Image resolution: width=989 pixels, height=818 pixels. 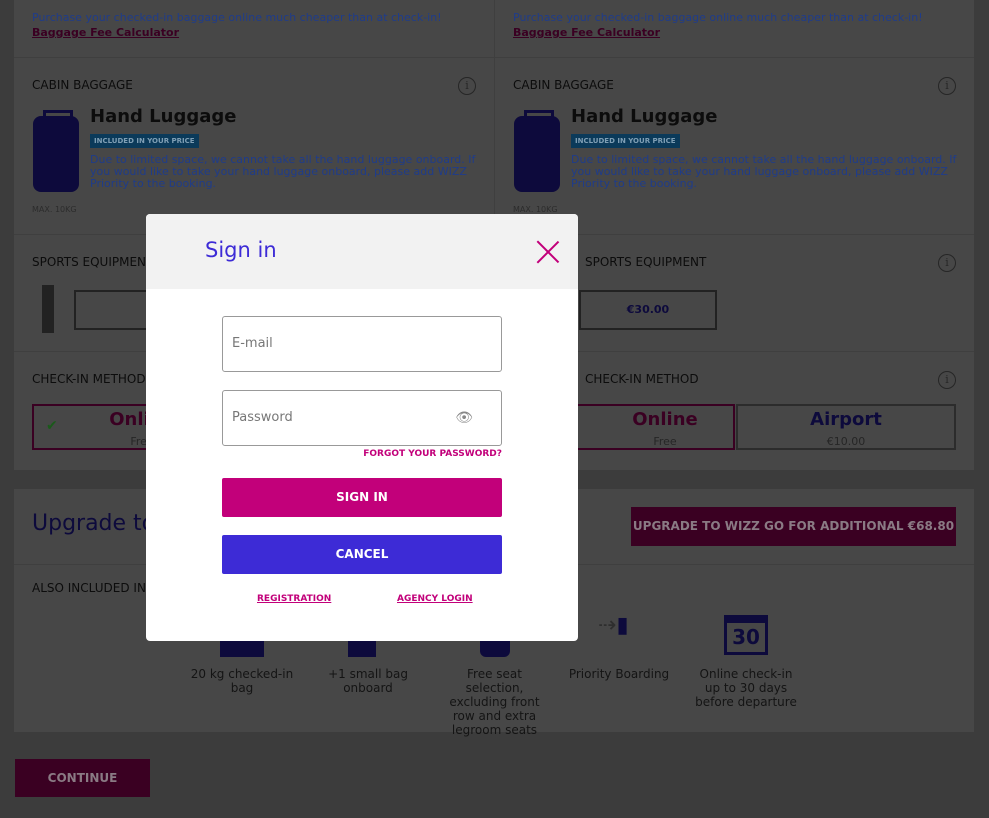 I want to click on eye-icon: 👁, so click(x=464, y=418).